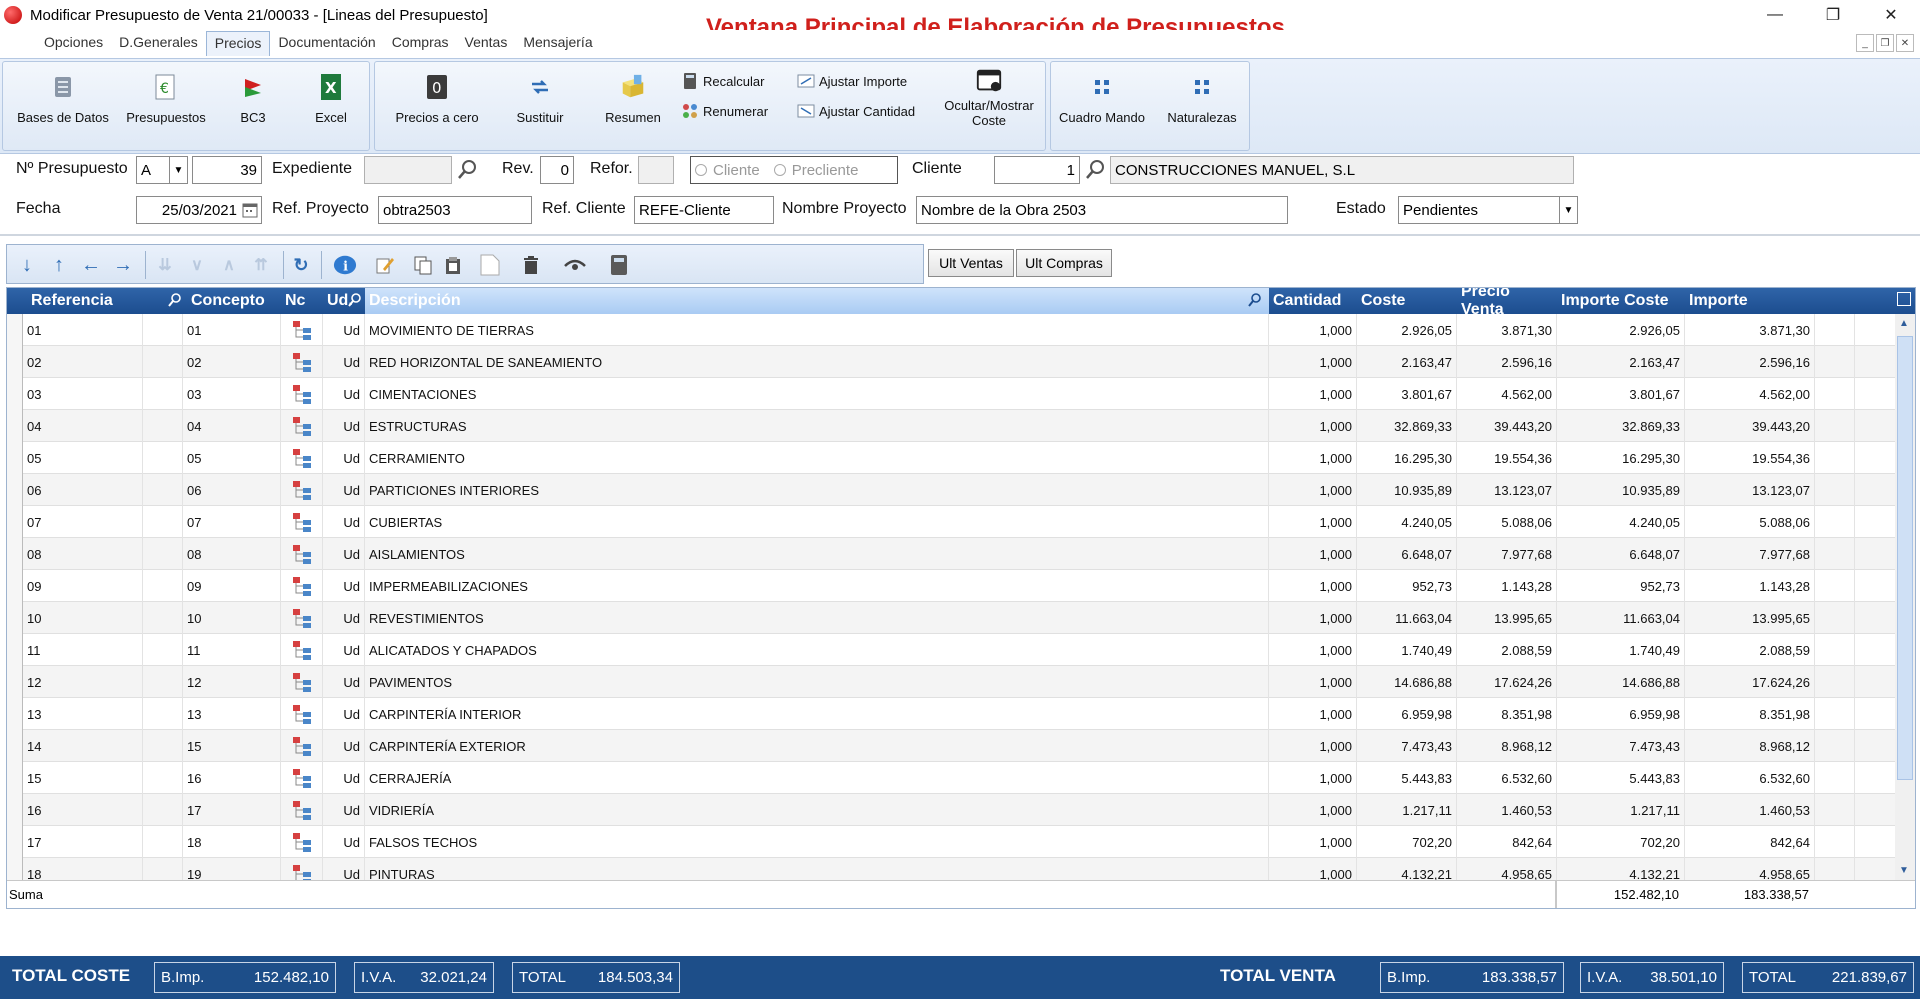 Image resolution: width=1920 pixels, height=999 pixels. Describe the element at coordinates (557, 170) in the screenshot. I see `rev-field: 0` at that location.